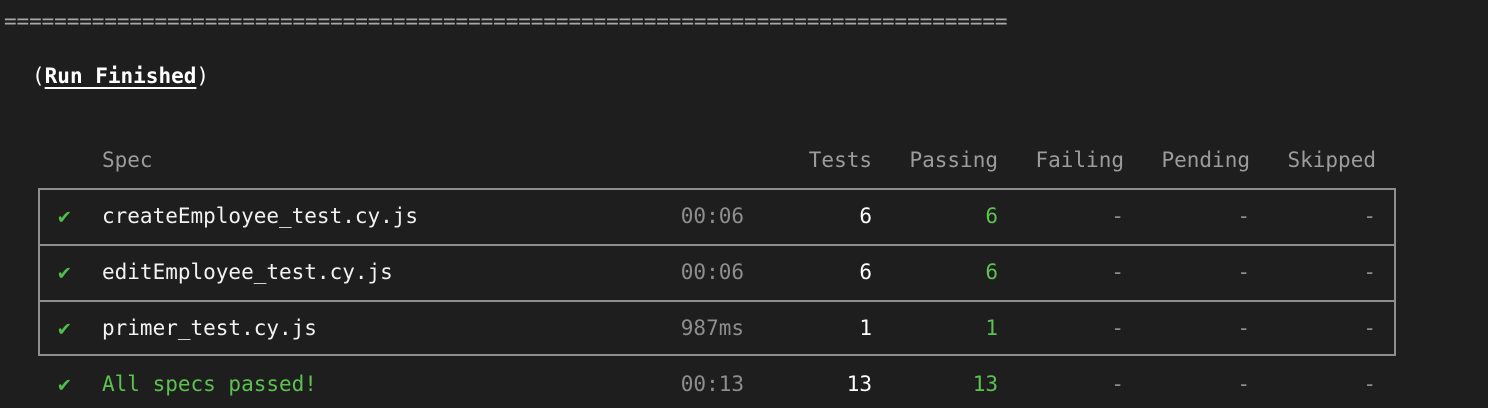  I want to click on tests-count: 1, so click(865, 328).